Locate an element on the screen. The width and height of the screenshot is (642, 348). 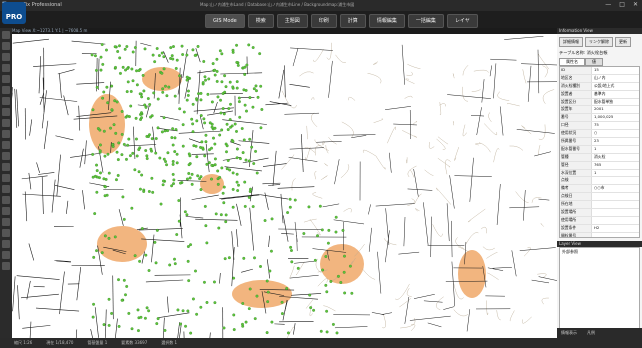
attribute-value: 23 is located at coordinates (615, 141).